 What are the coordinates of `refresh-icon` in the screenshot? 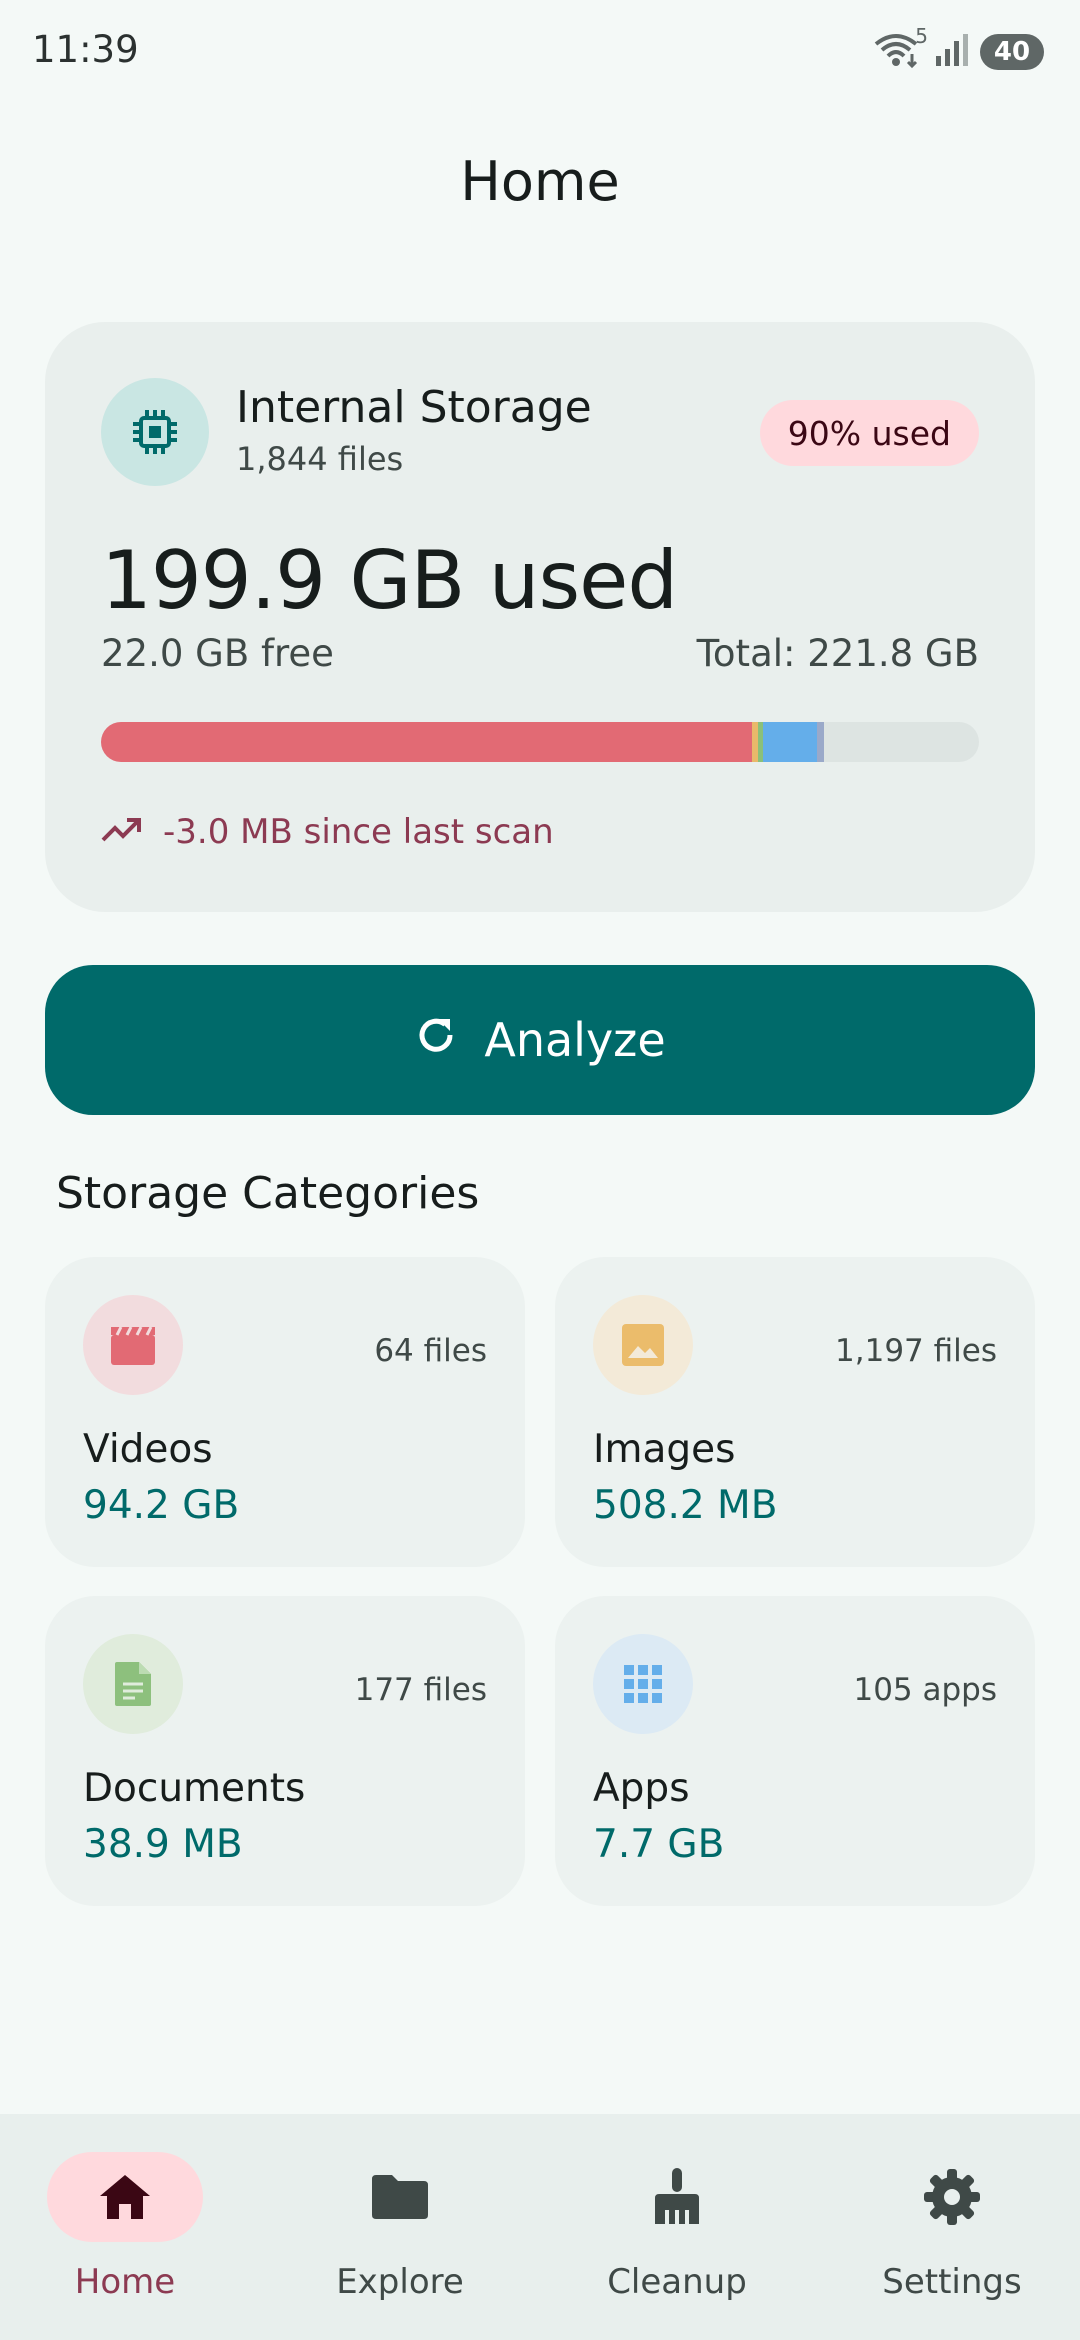 It's located at (436, 1040).